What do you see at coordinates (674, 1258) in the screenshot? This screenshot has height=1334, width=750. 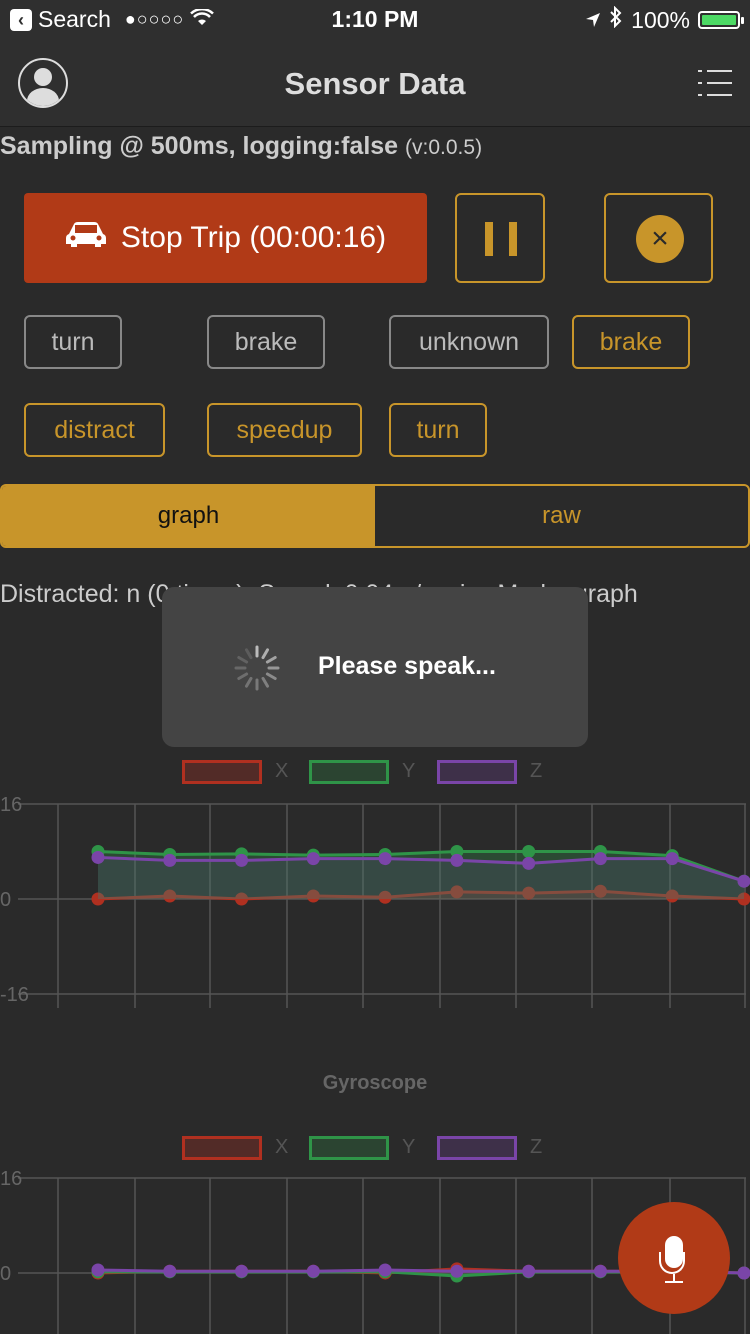 I see `microphone-button` at bounding box center [674, 1258].